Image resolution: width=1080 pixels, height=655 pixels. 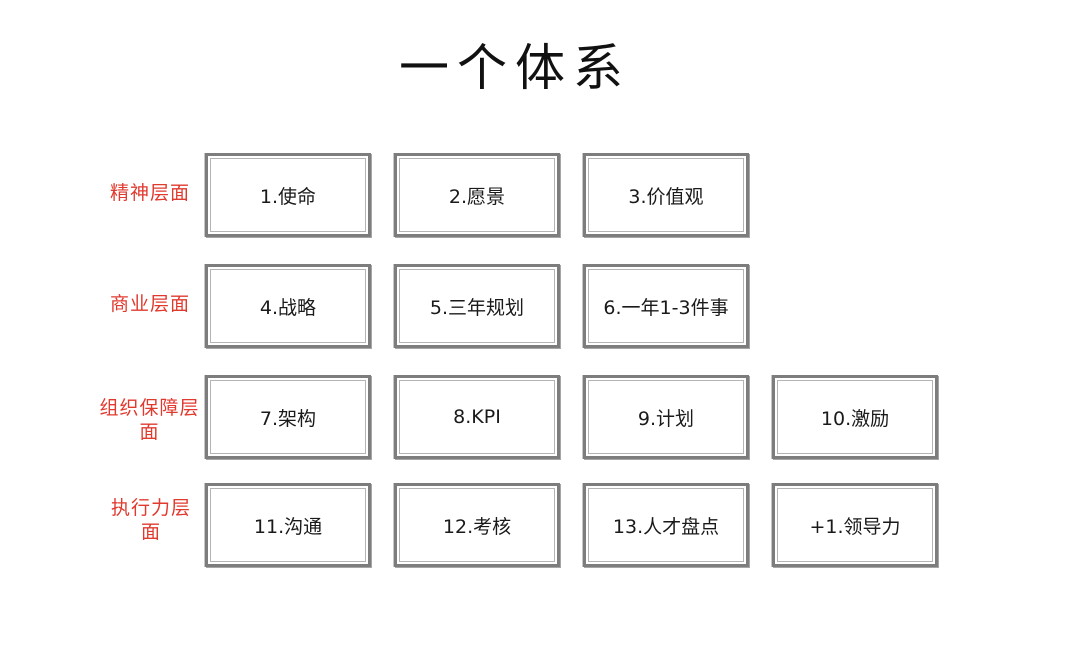 What do you see at coordinates (666, 525) in the screenshot?
I see `item-box-talent-review: 13.人才盘点` at bounding box center [666, 525].